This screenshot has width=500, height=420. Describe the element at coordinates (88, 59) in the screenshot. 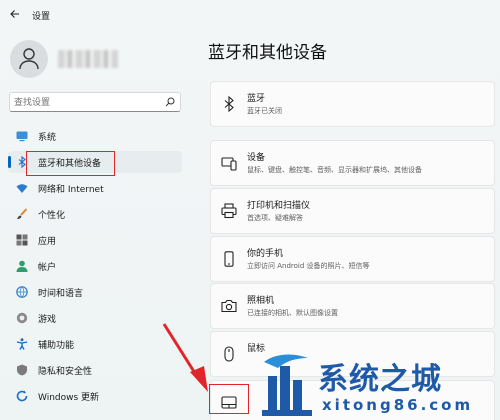

I see `username-blurred` at that location.